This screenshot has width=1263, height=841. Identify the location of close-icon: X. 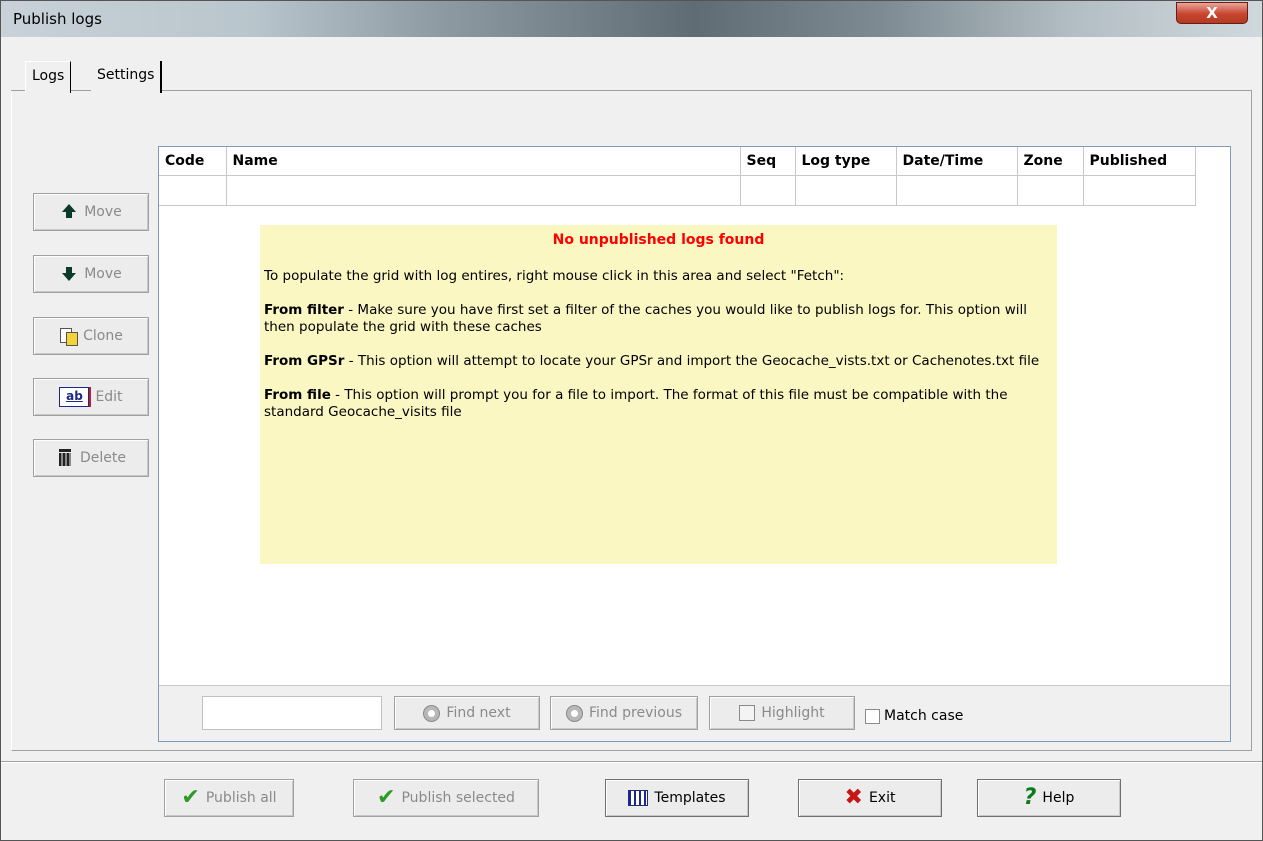
(1212, 13).